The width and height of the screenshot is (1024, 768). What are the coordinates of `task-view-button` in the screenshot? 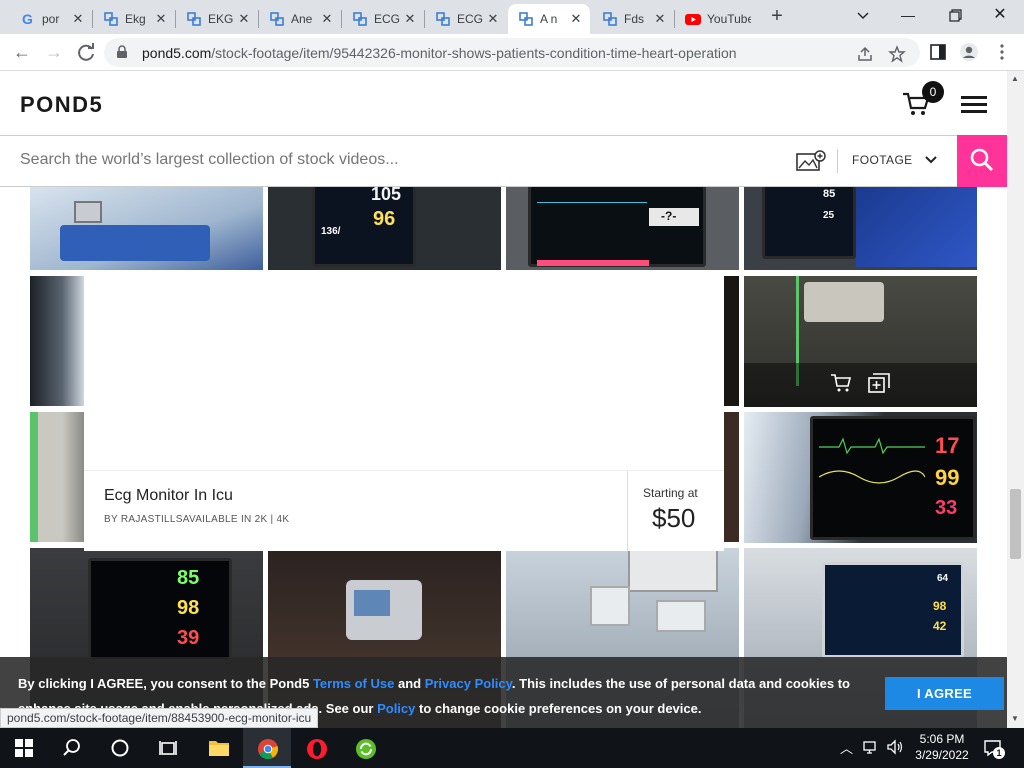 It's located at (168, 748).